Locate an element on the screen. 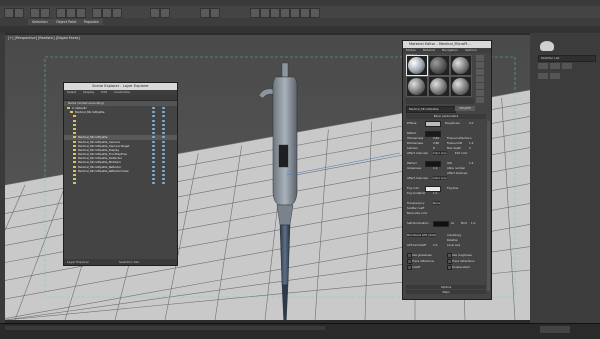 The height and width of the screenshot is (339, 600). self-illumination-swatch is located at coordinates (441, 224).